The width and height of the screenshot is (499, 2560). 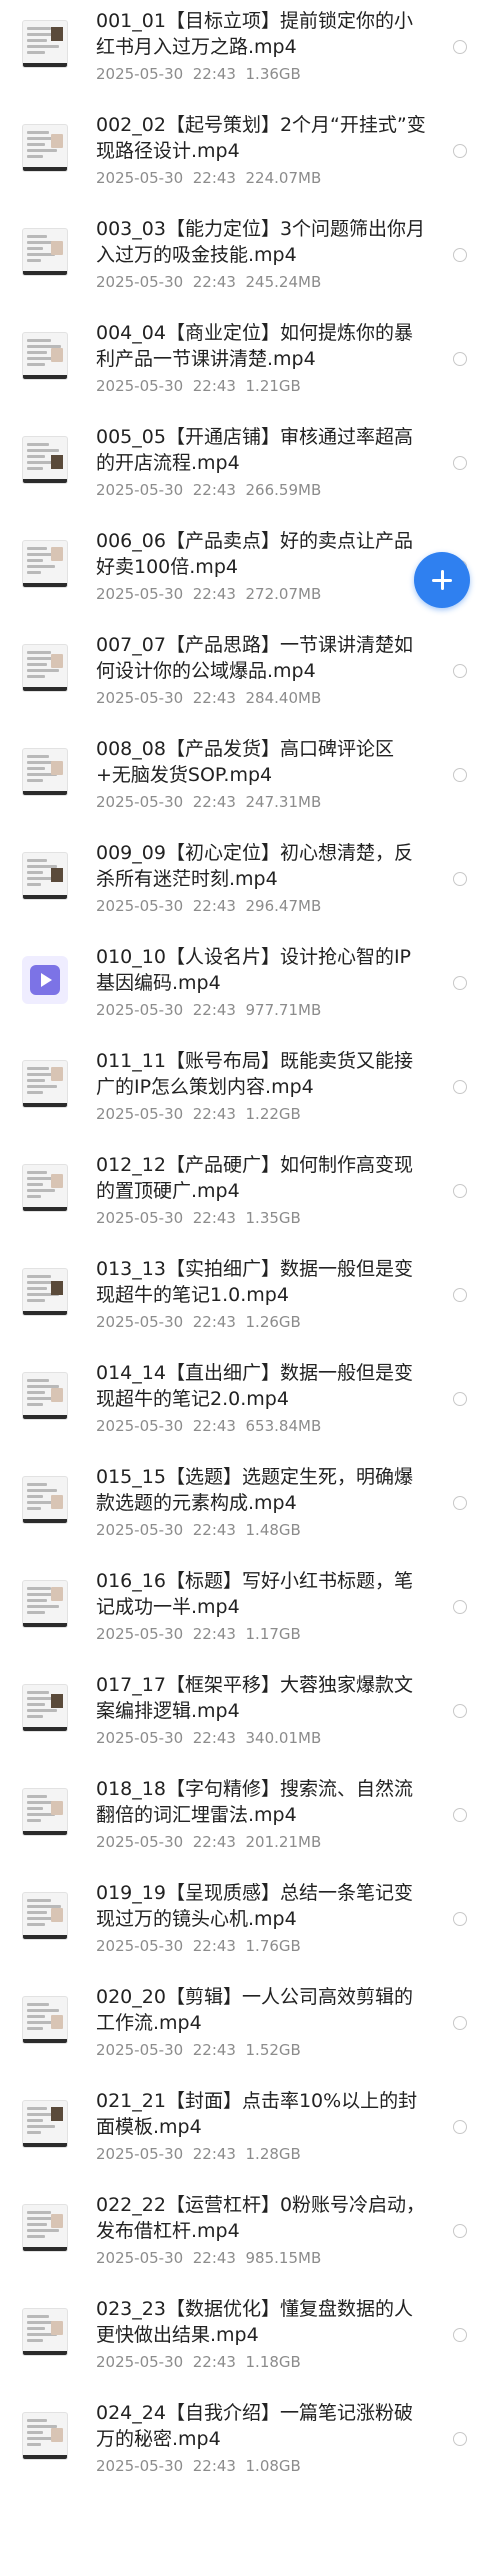 I want to click on file-meta: 2025-05-30 22:43 653.84MB, so click(x=208, y=1426).